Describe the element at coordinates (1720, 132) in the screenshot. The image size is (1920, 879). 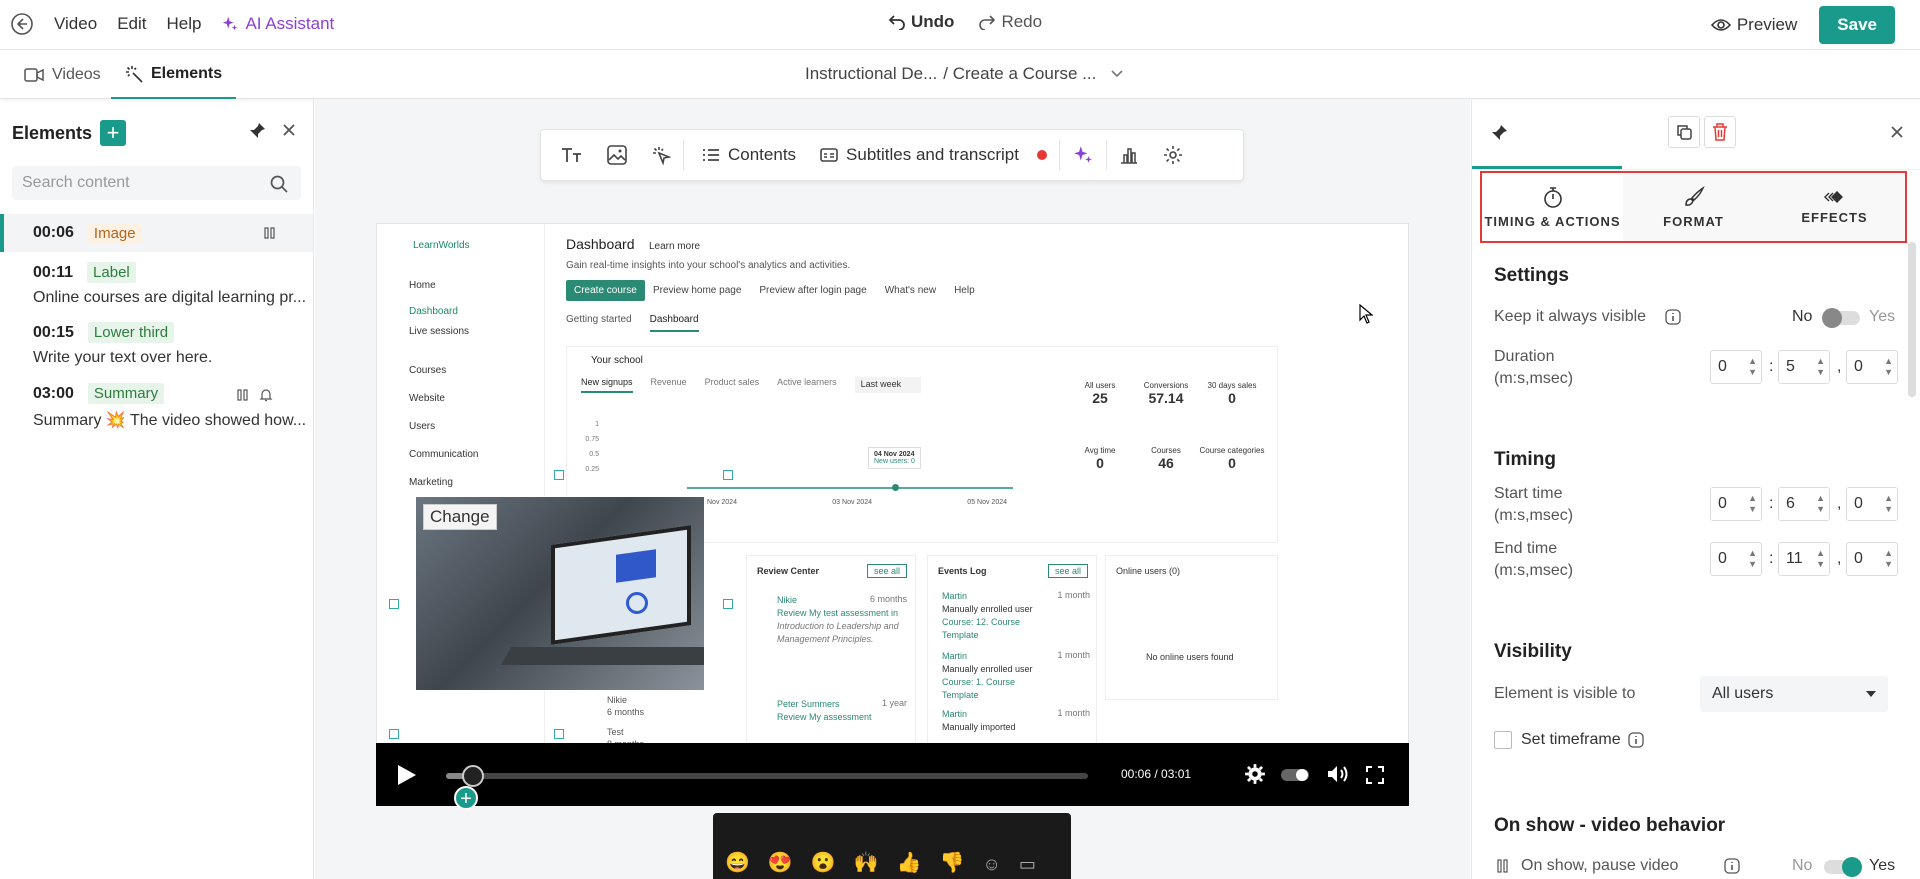
I see `delete-button` at that location.